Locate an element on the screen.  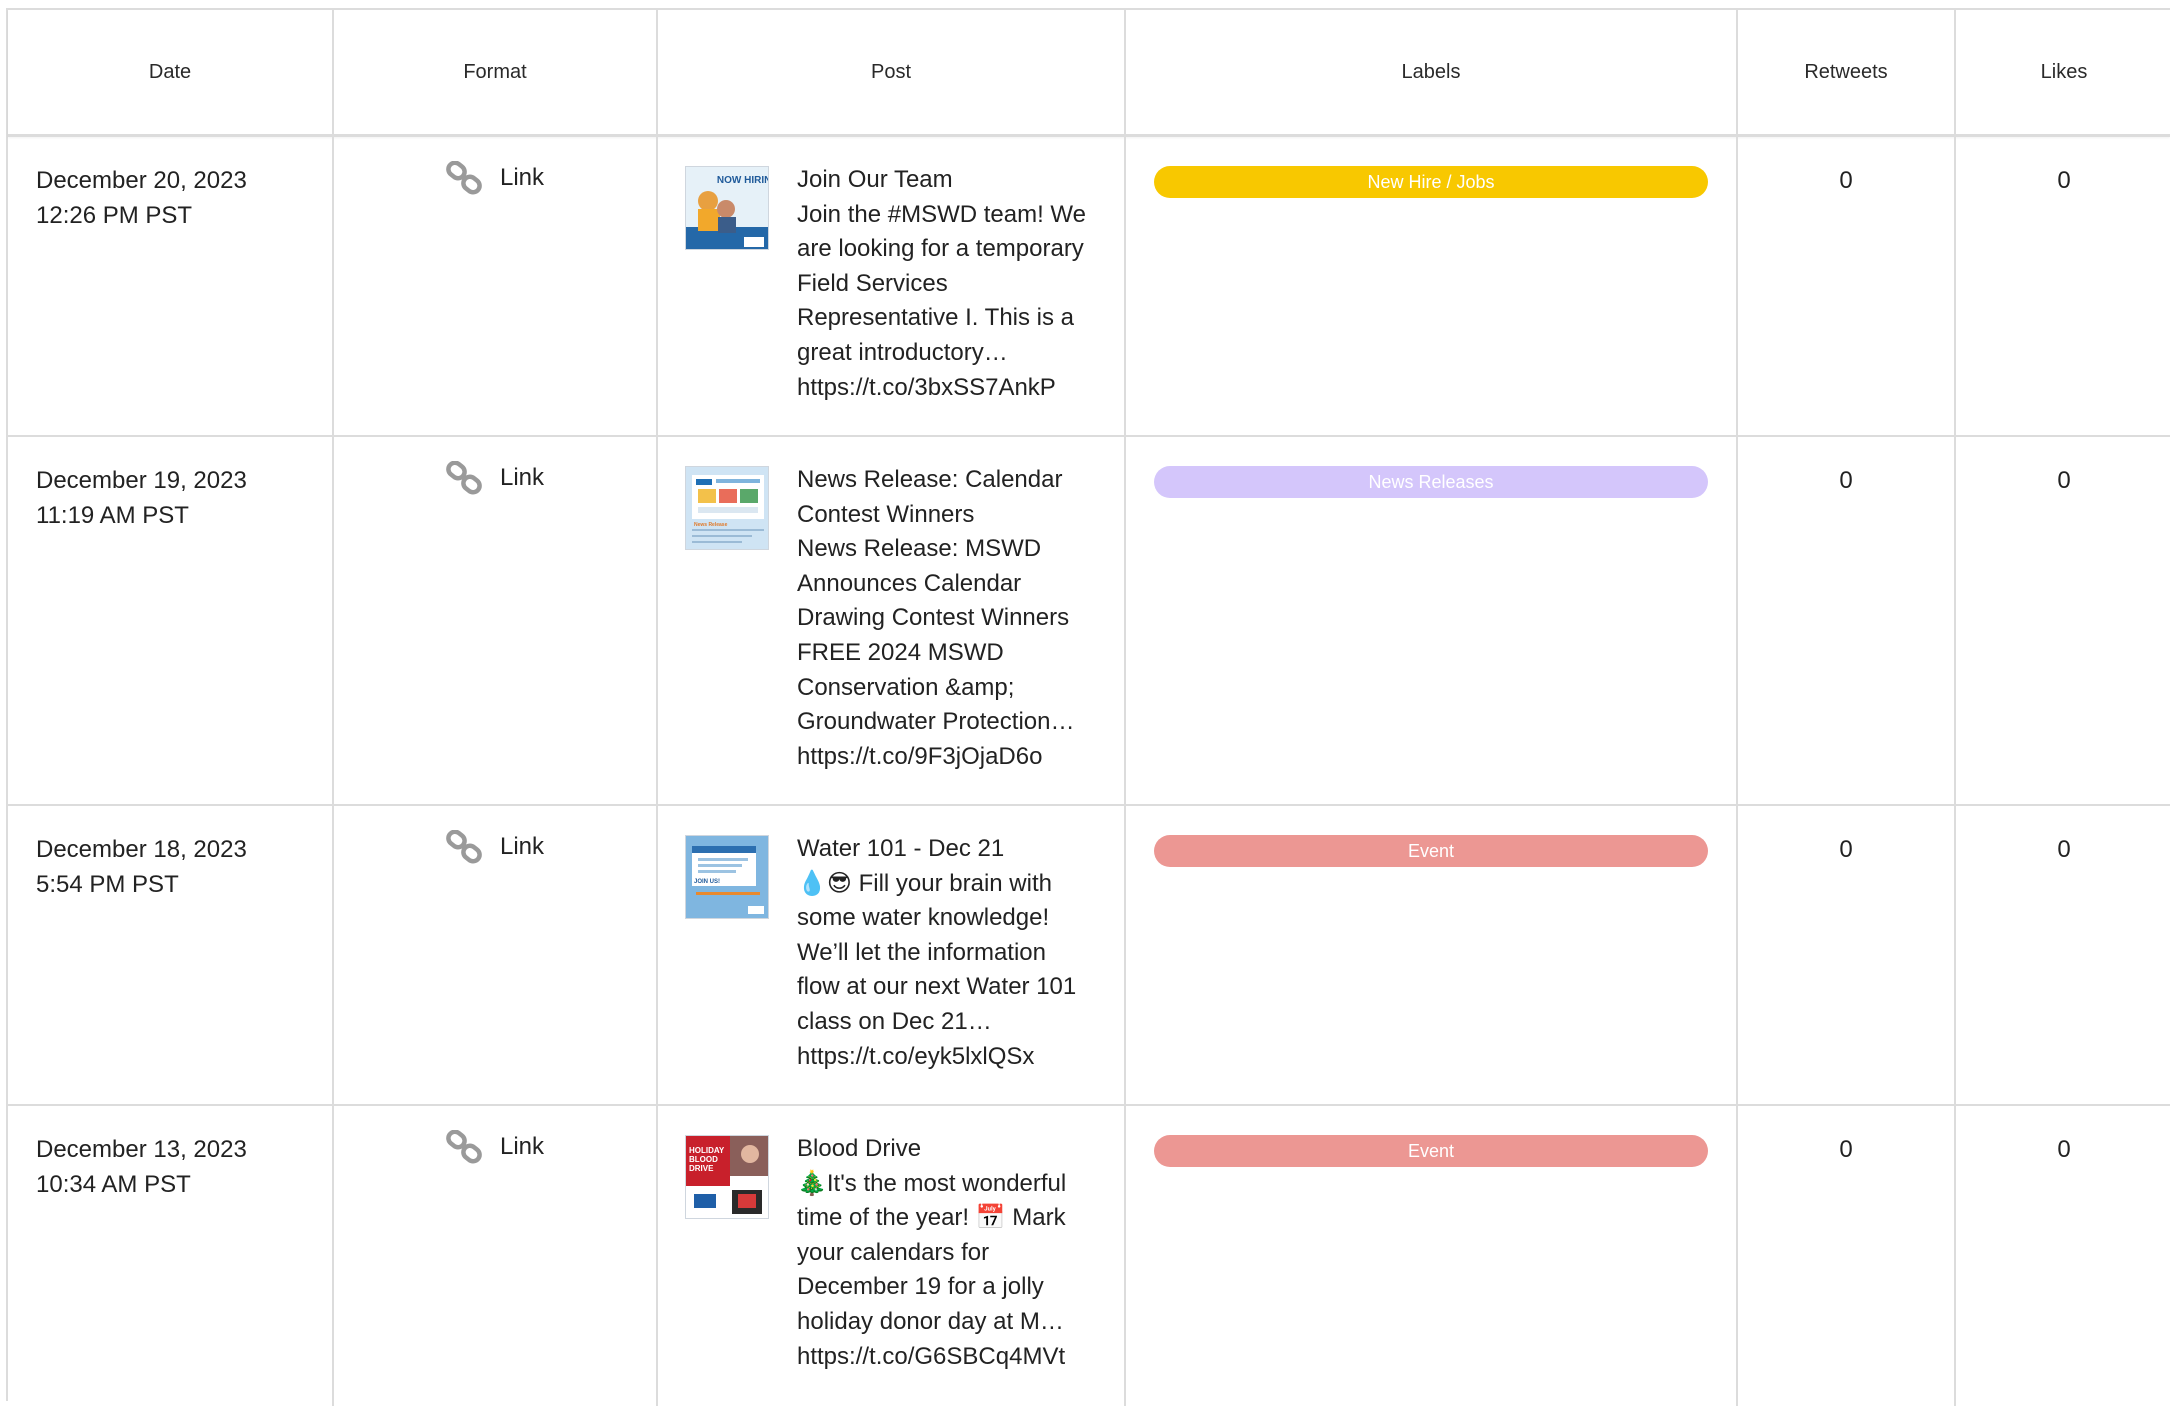
post-date-day: December 20, 2023 is located at coordinates (141, 180).